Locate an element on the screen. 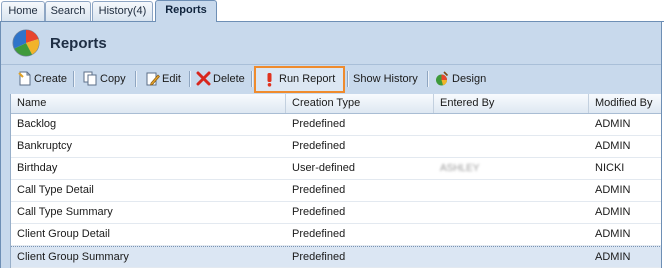  delete-x-icon is located at coordinates (203, 78).